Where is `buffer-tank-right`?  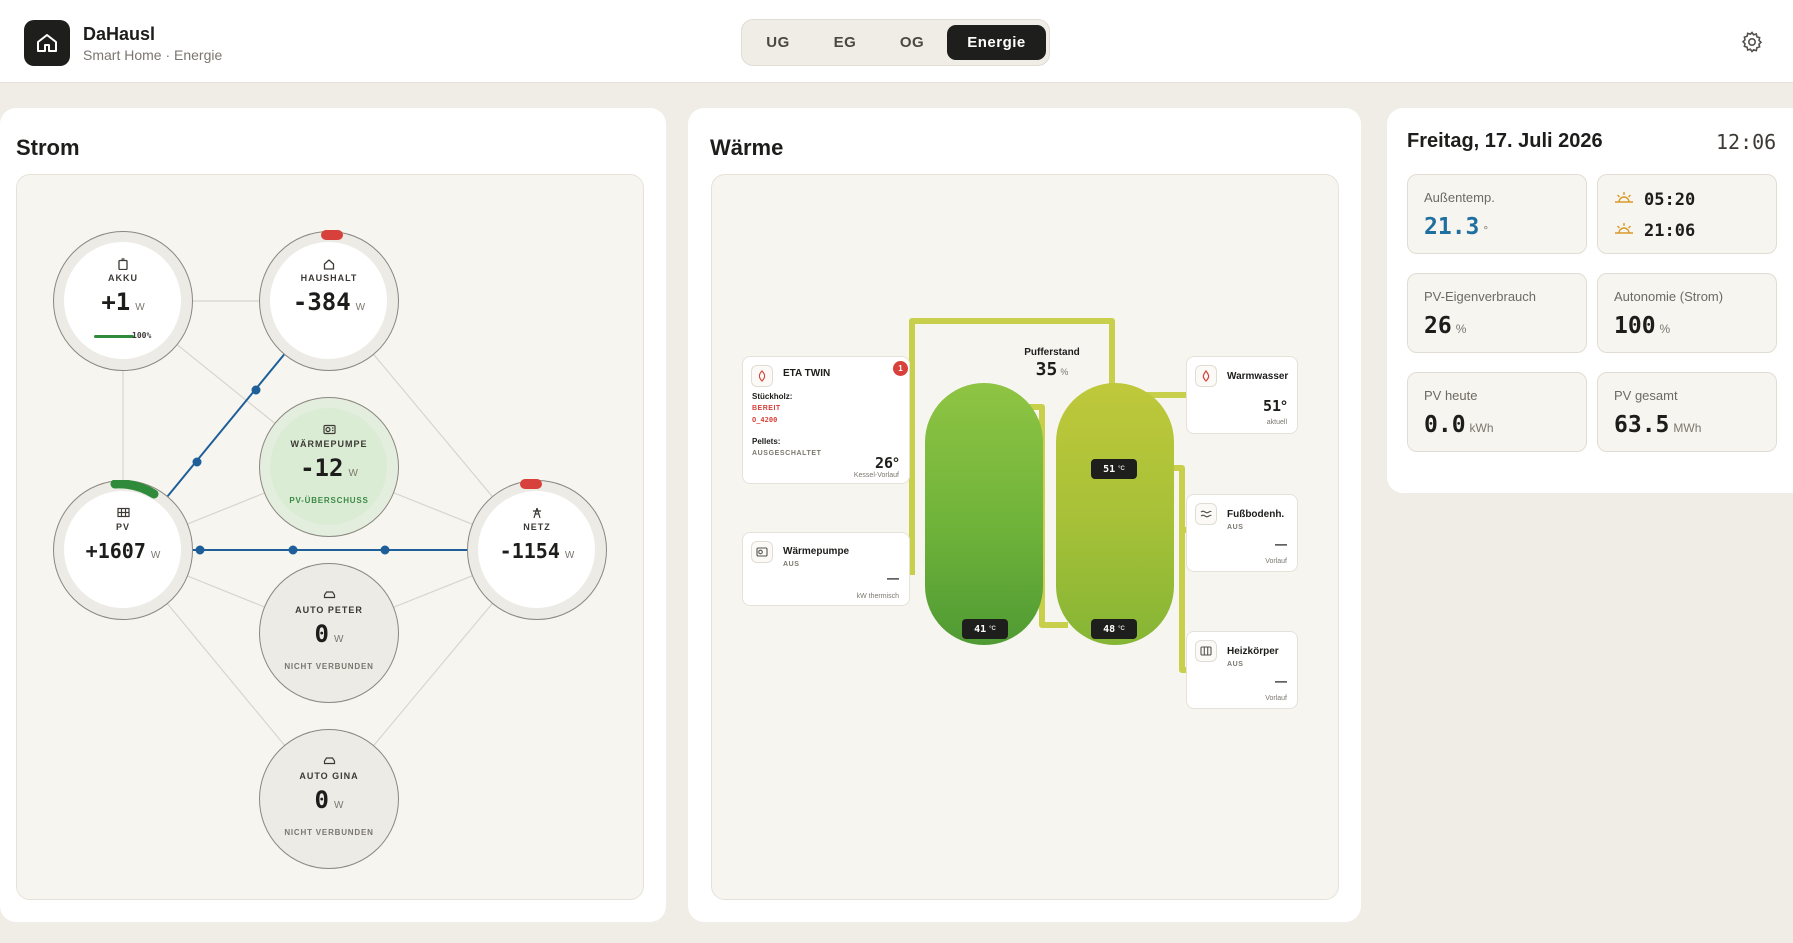 buffer-tank-right is located at coordinates (1115, 514).